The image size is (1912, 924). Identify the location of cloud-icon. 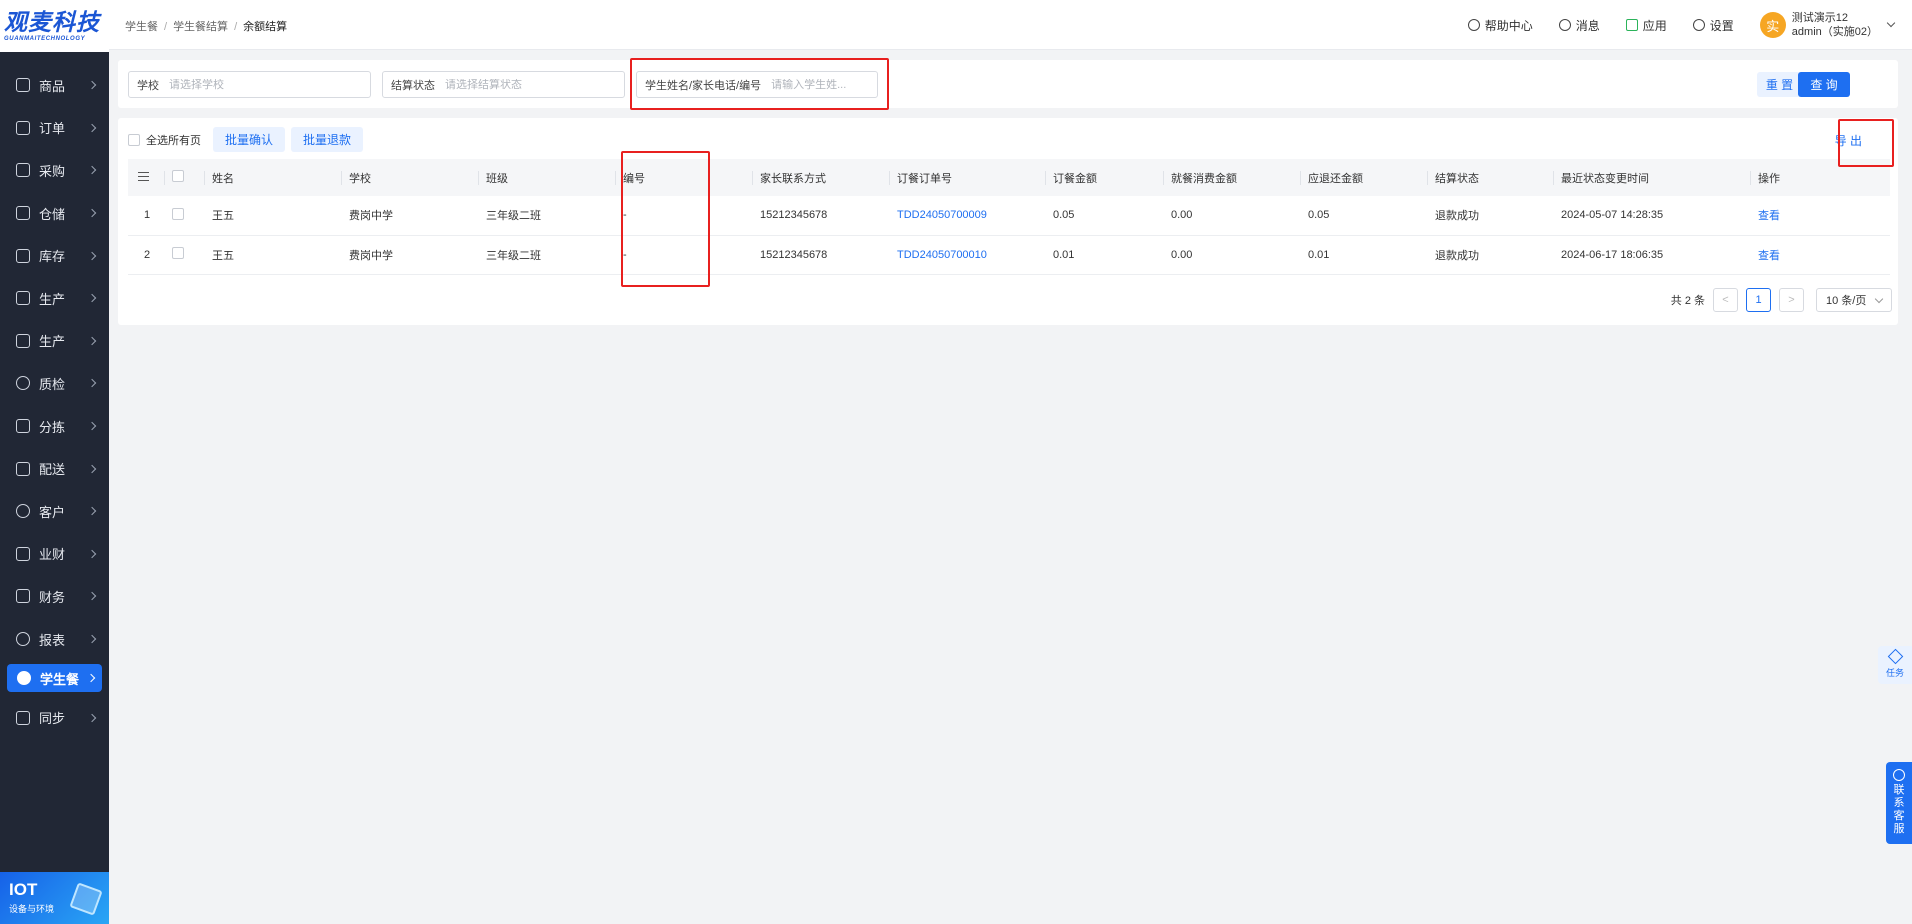
(24, 678).